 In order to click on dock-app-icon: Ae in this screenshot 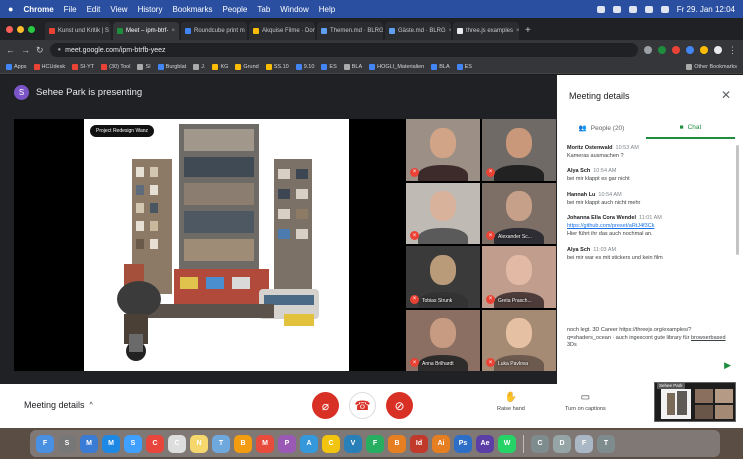, I will do `click(485, 443)`.